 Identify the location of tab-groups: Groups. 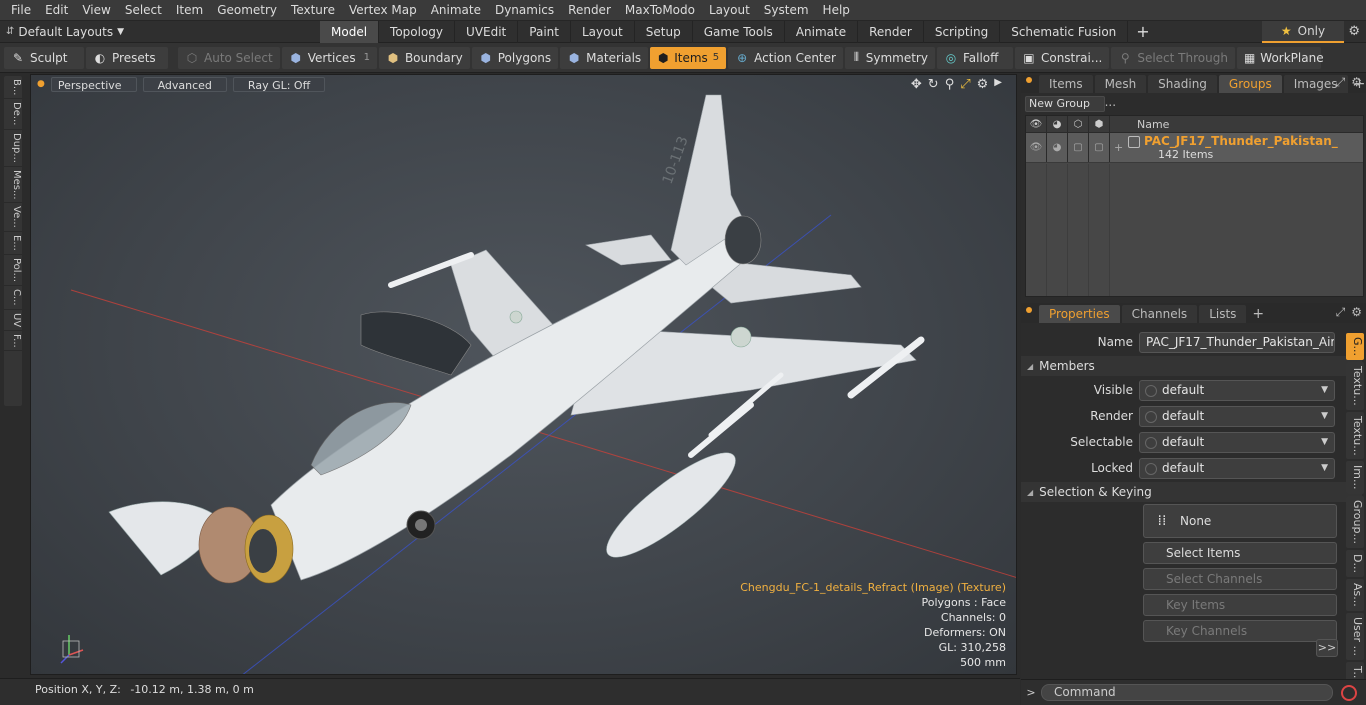
(1250, 84).